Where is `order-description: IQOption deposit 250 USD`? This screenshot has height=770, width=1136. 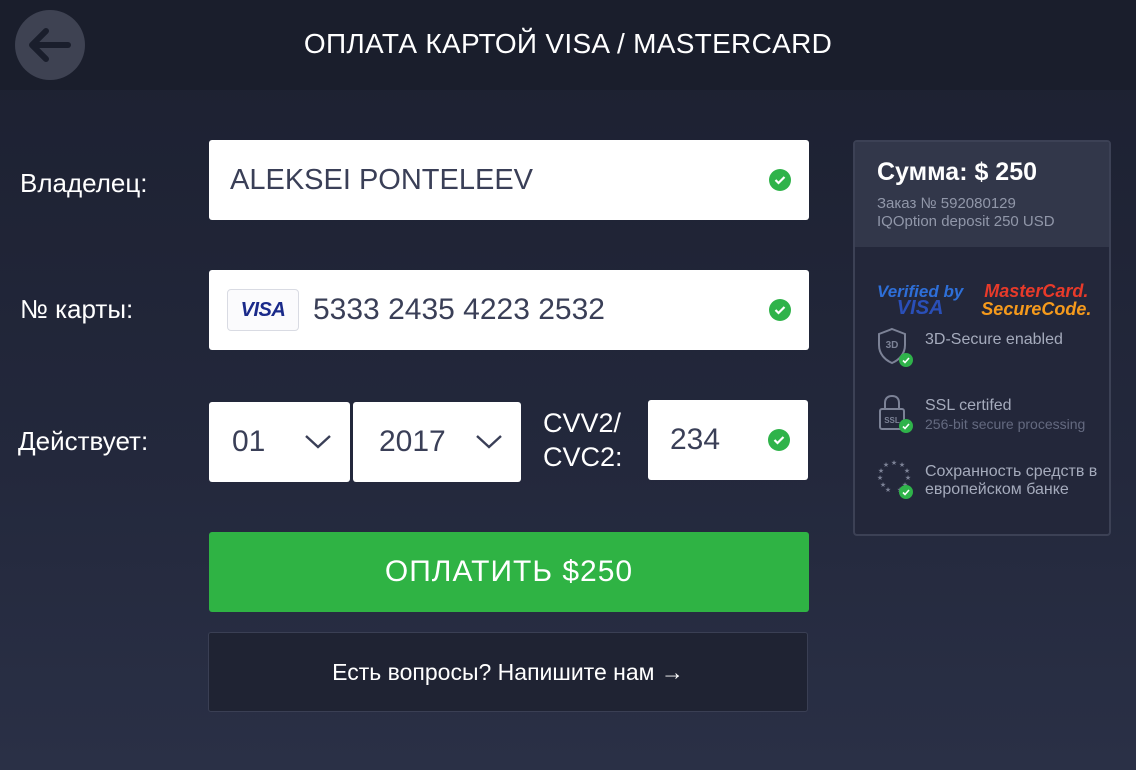
order-description: IQOption deposit 250 USD is located at coordinates (966, 221).